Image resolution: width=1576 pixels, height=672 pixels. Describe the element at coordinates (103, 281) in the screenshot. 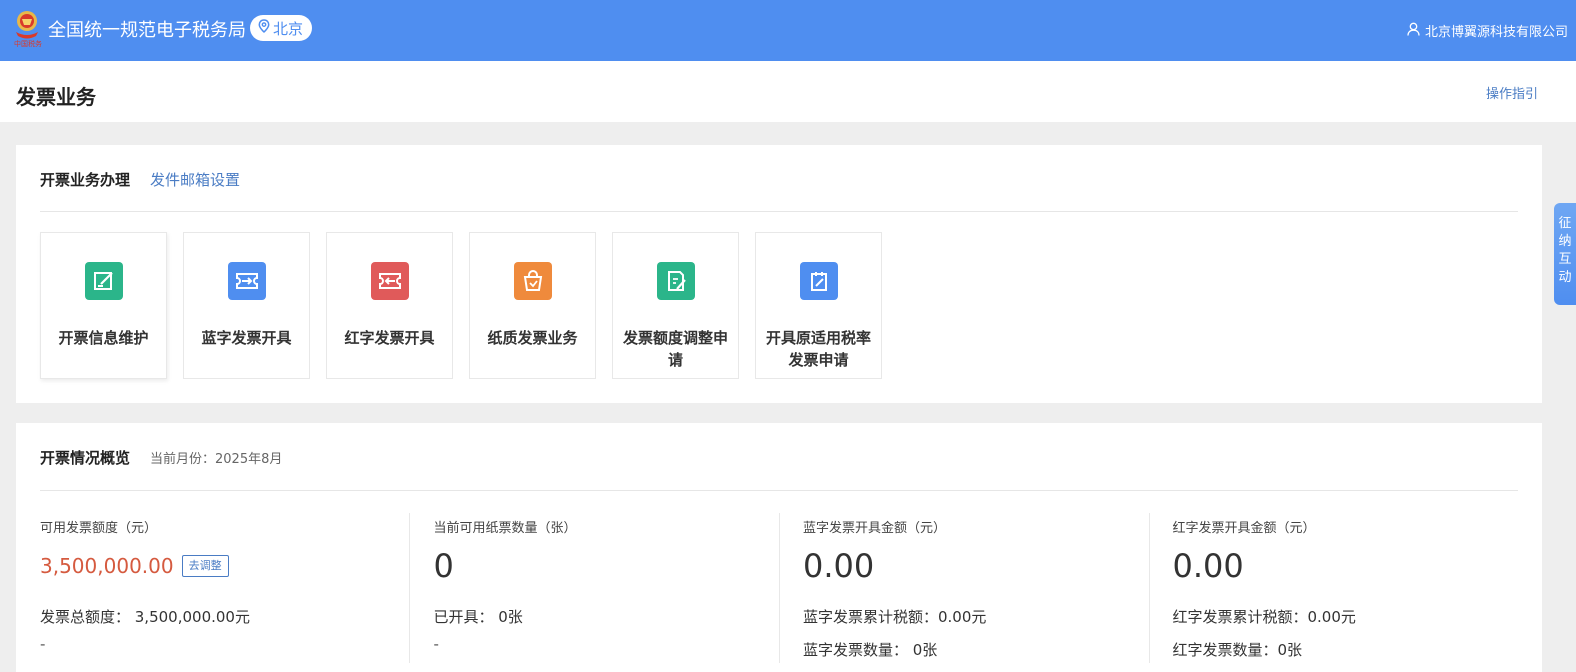

I see `edit-square-icon` at that location.